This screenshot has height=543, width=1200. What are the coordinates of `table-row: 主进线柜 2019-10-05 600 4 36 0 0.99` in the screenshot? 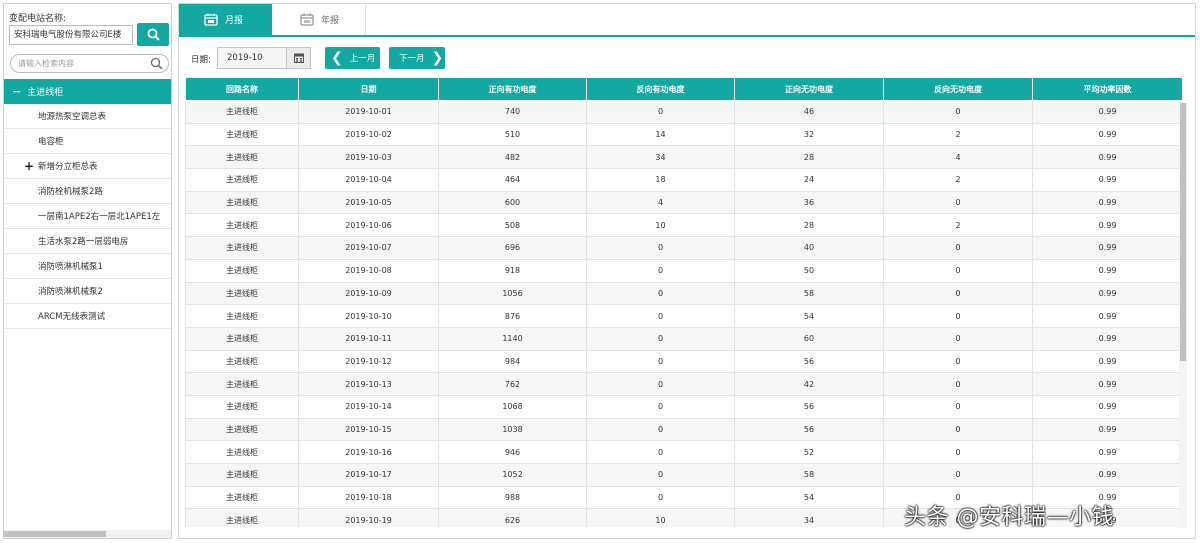 It's located at (684, 202).